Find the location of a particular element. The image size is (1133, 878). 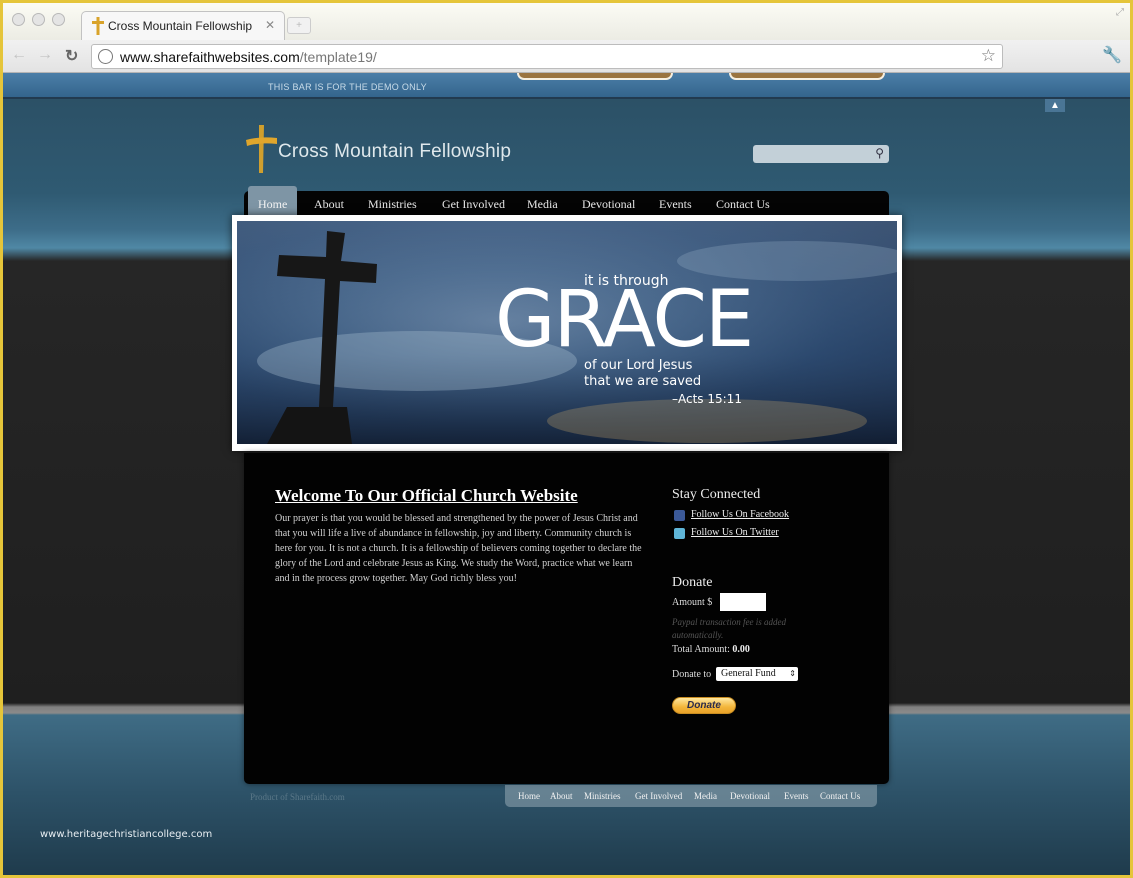

footer-contact-us: Contact Us is located at coordinates (840, 796).